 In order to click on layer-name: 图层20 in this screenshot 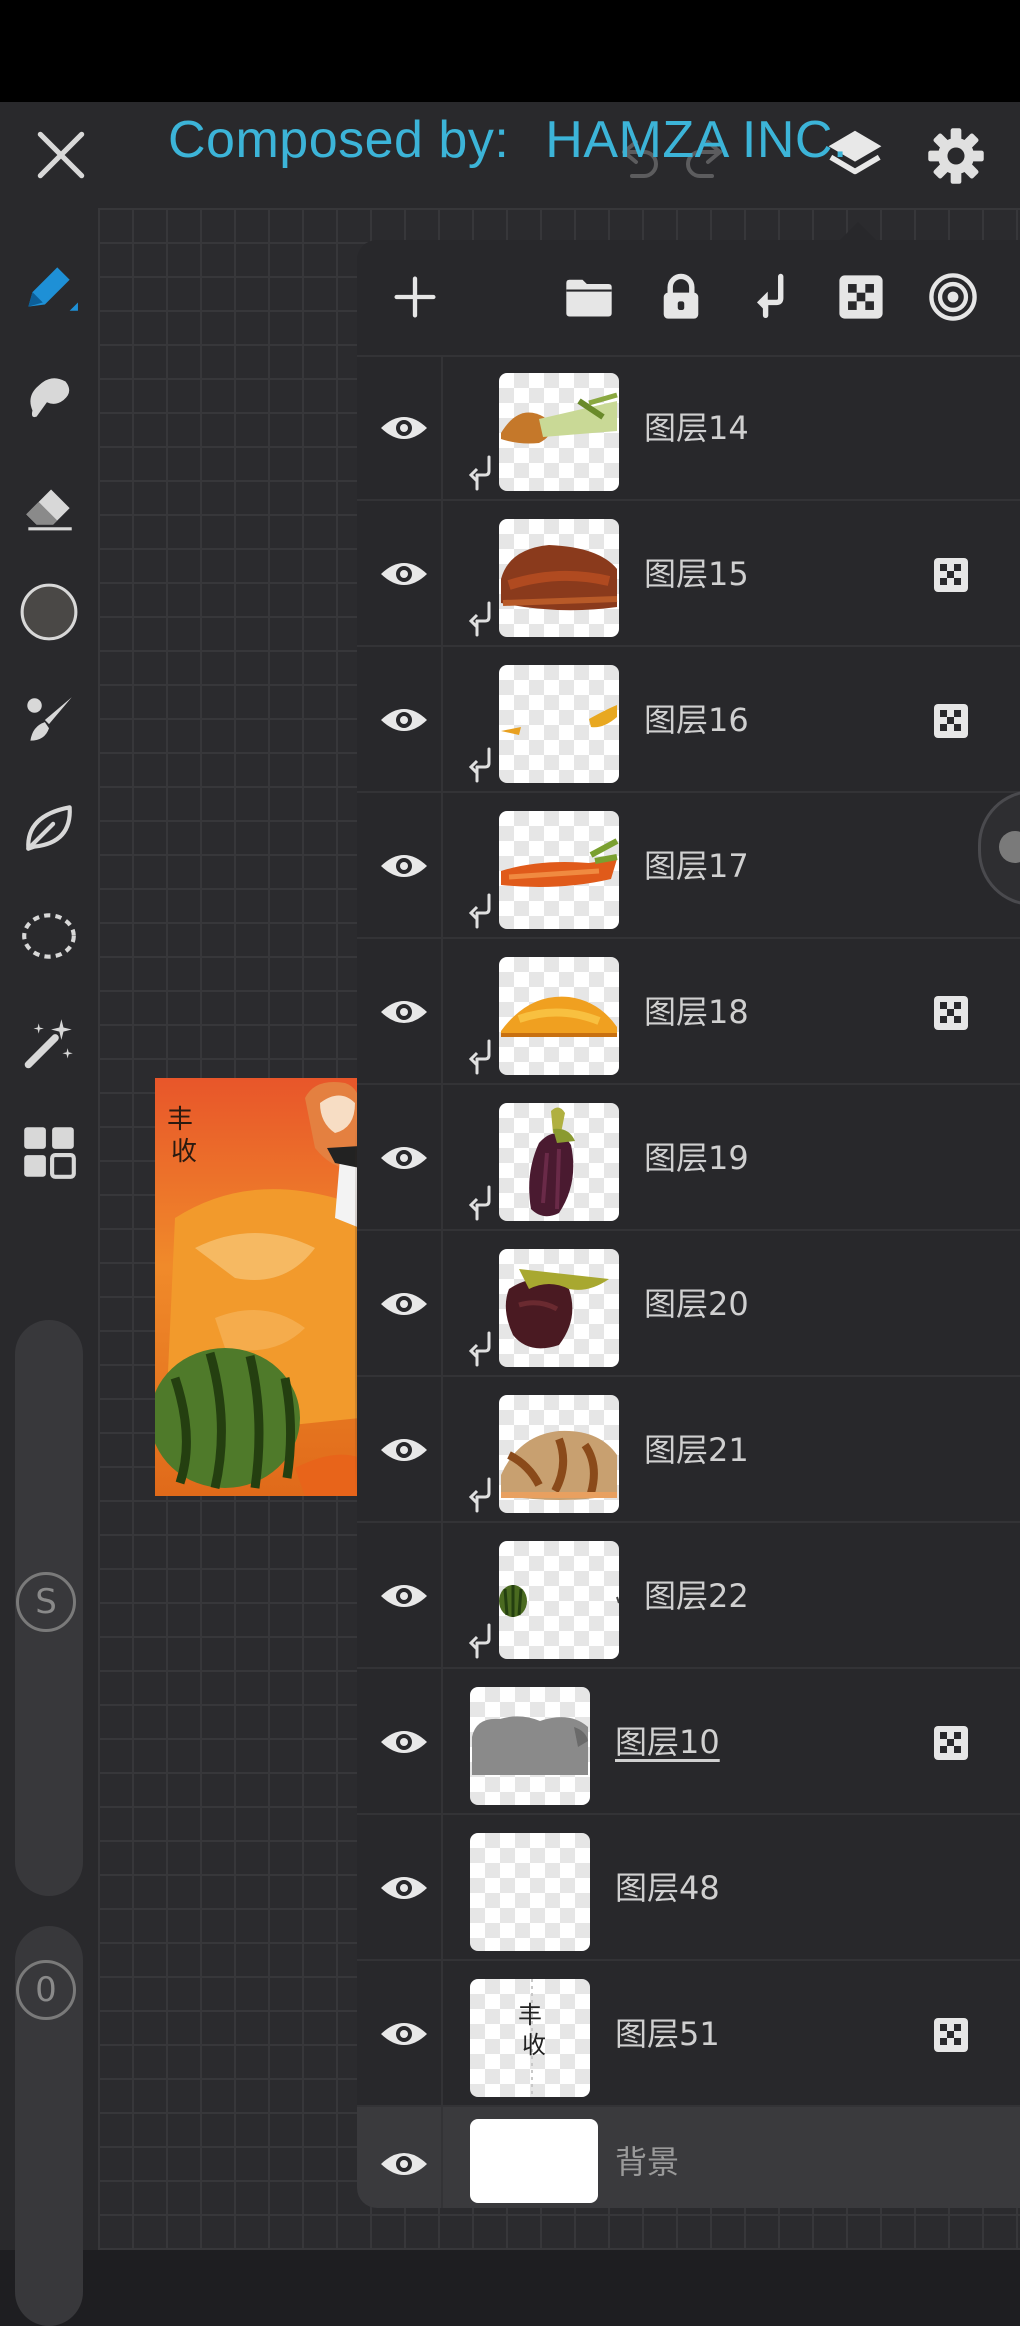, I will do `click(696, 1304)`.